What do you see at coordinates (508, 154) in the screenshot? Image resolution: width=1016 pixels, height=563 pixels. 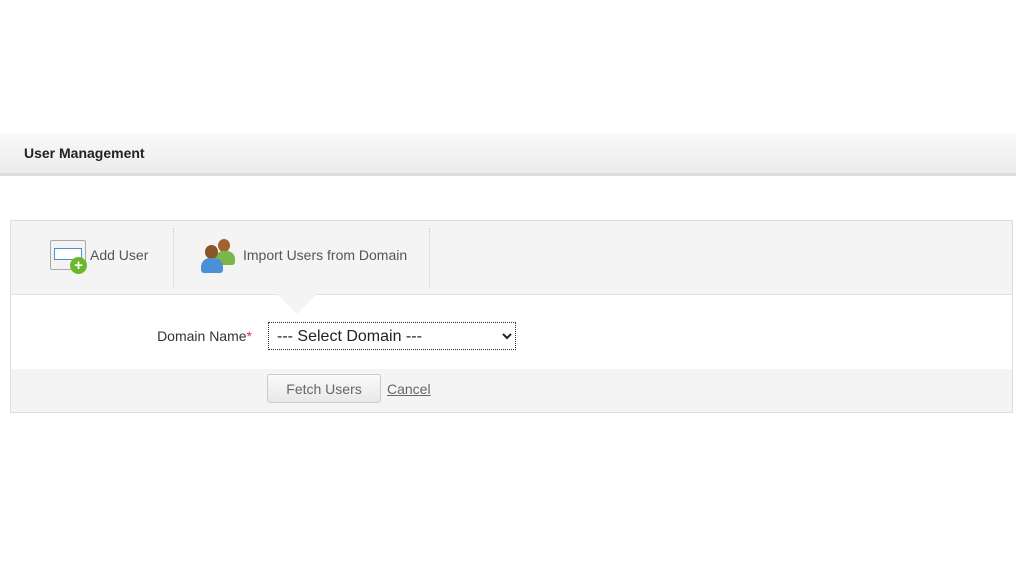 I see `page-header: User Management` at bounding box center [508, 154].